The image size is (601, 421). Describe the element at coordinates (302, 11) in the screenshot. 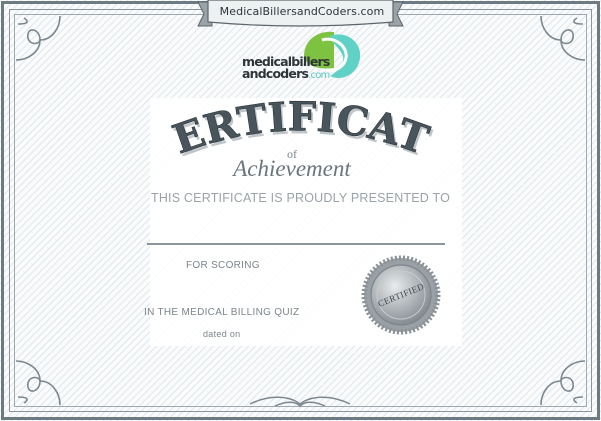

I see `ribbon-website-text: MedicalBillersandCoders.com` at that location.